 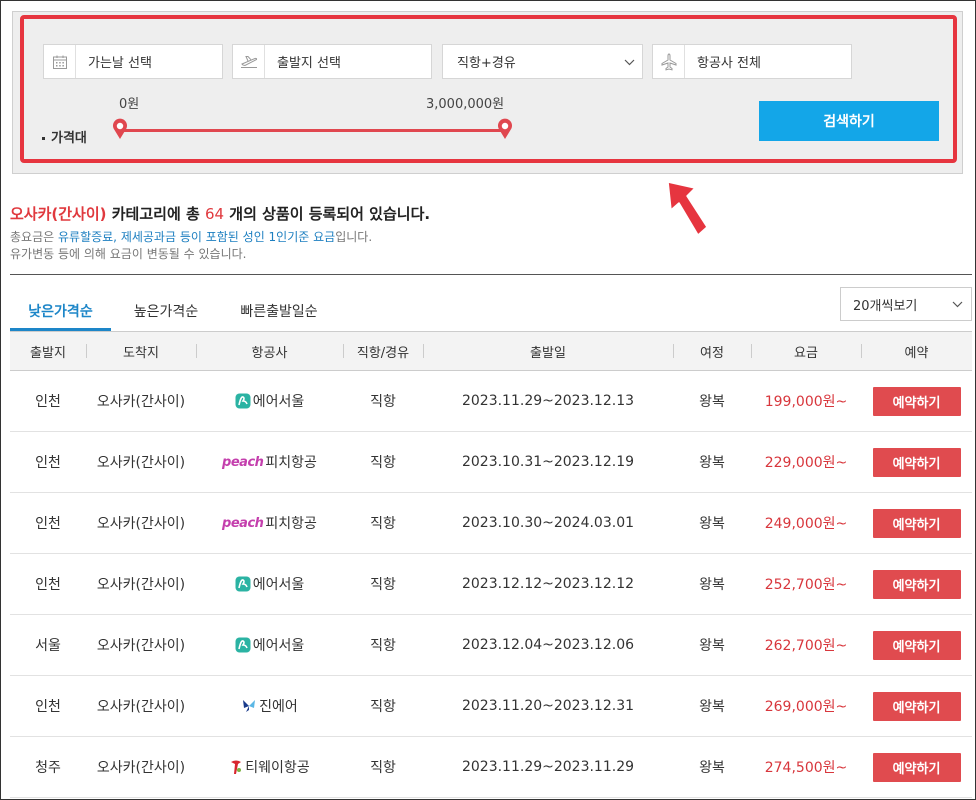 What do you see at coordinates (806, 351) in the screenshot?
I see `header-price: 요금` at bounding box center [806, 351].